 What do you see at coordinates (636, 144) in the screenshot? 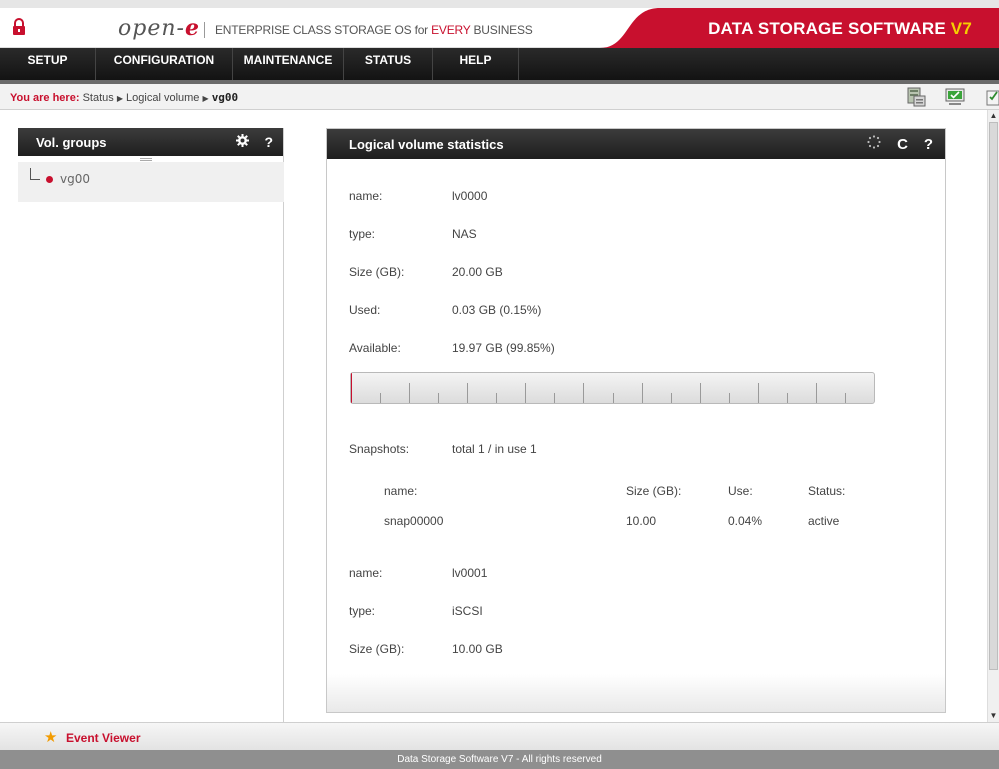
I see `statistics-header: Logical volume statistics C ?` at bounding box center [636, 144].